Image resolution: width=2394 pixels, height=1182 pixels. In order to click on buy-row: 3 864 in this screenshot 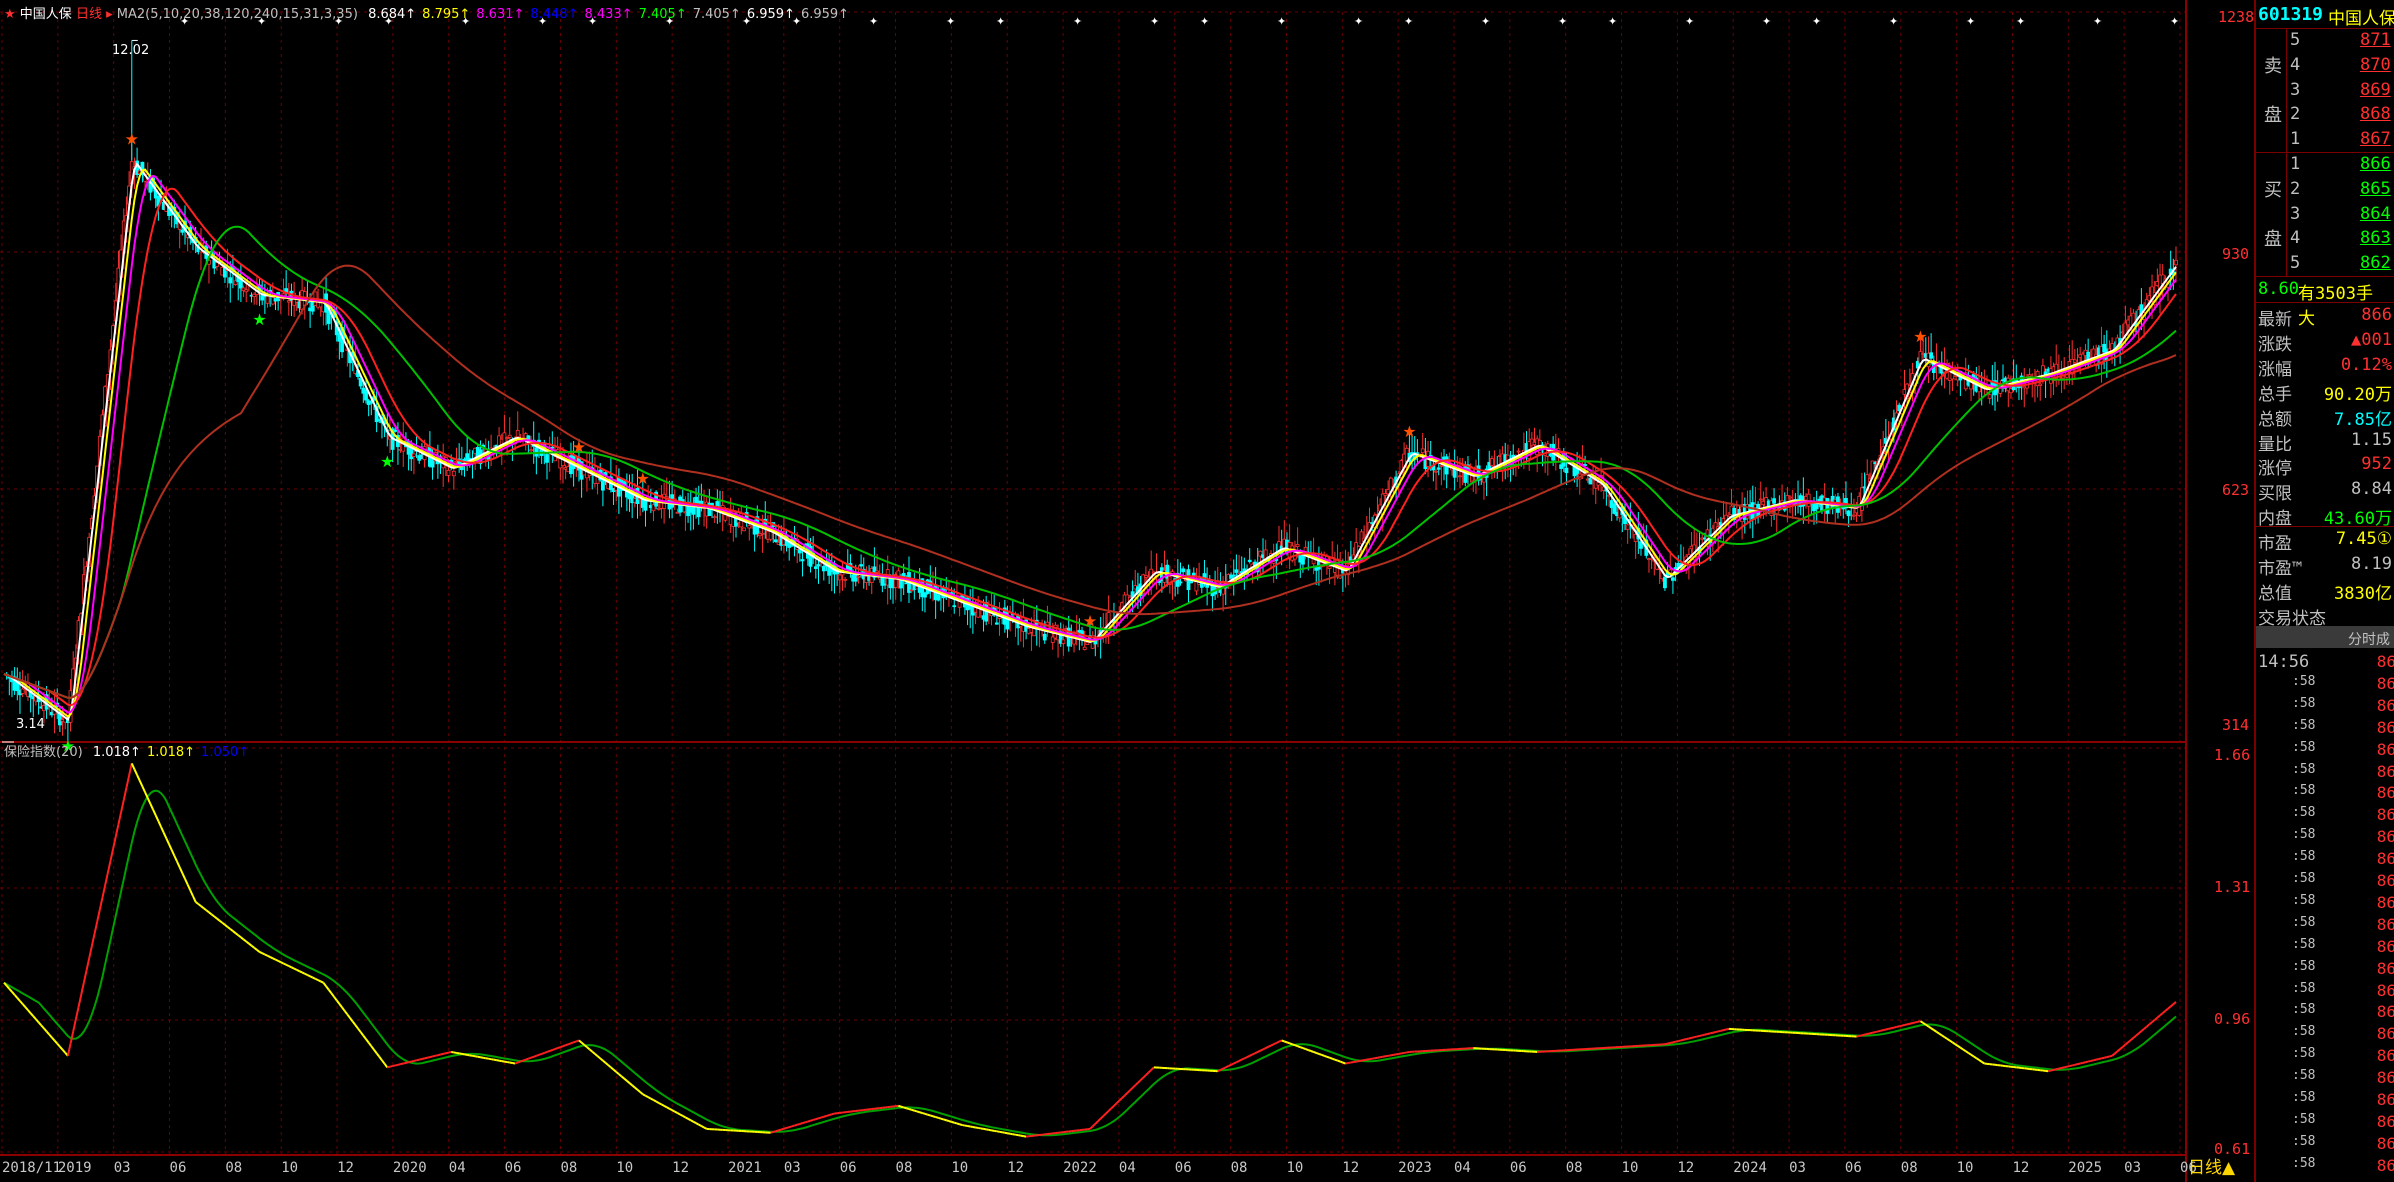, I will do `click(2325, 214)`.